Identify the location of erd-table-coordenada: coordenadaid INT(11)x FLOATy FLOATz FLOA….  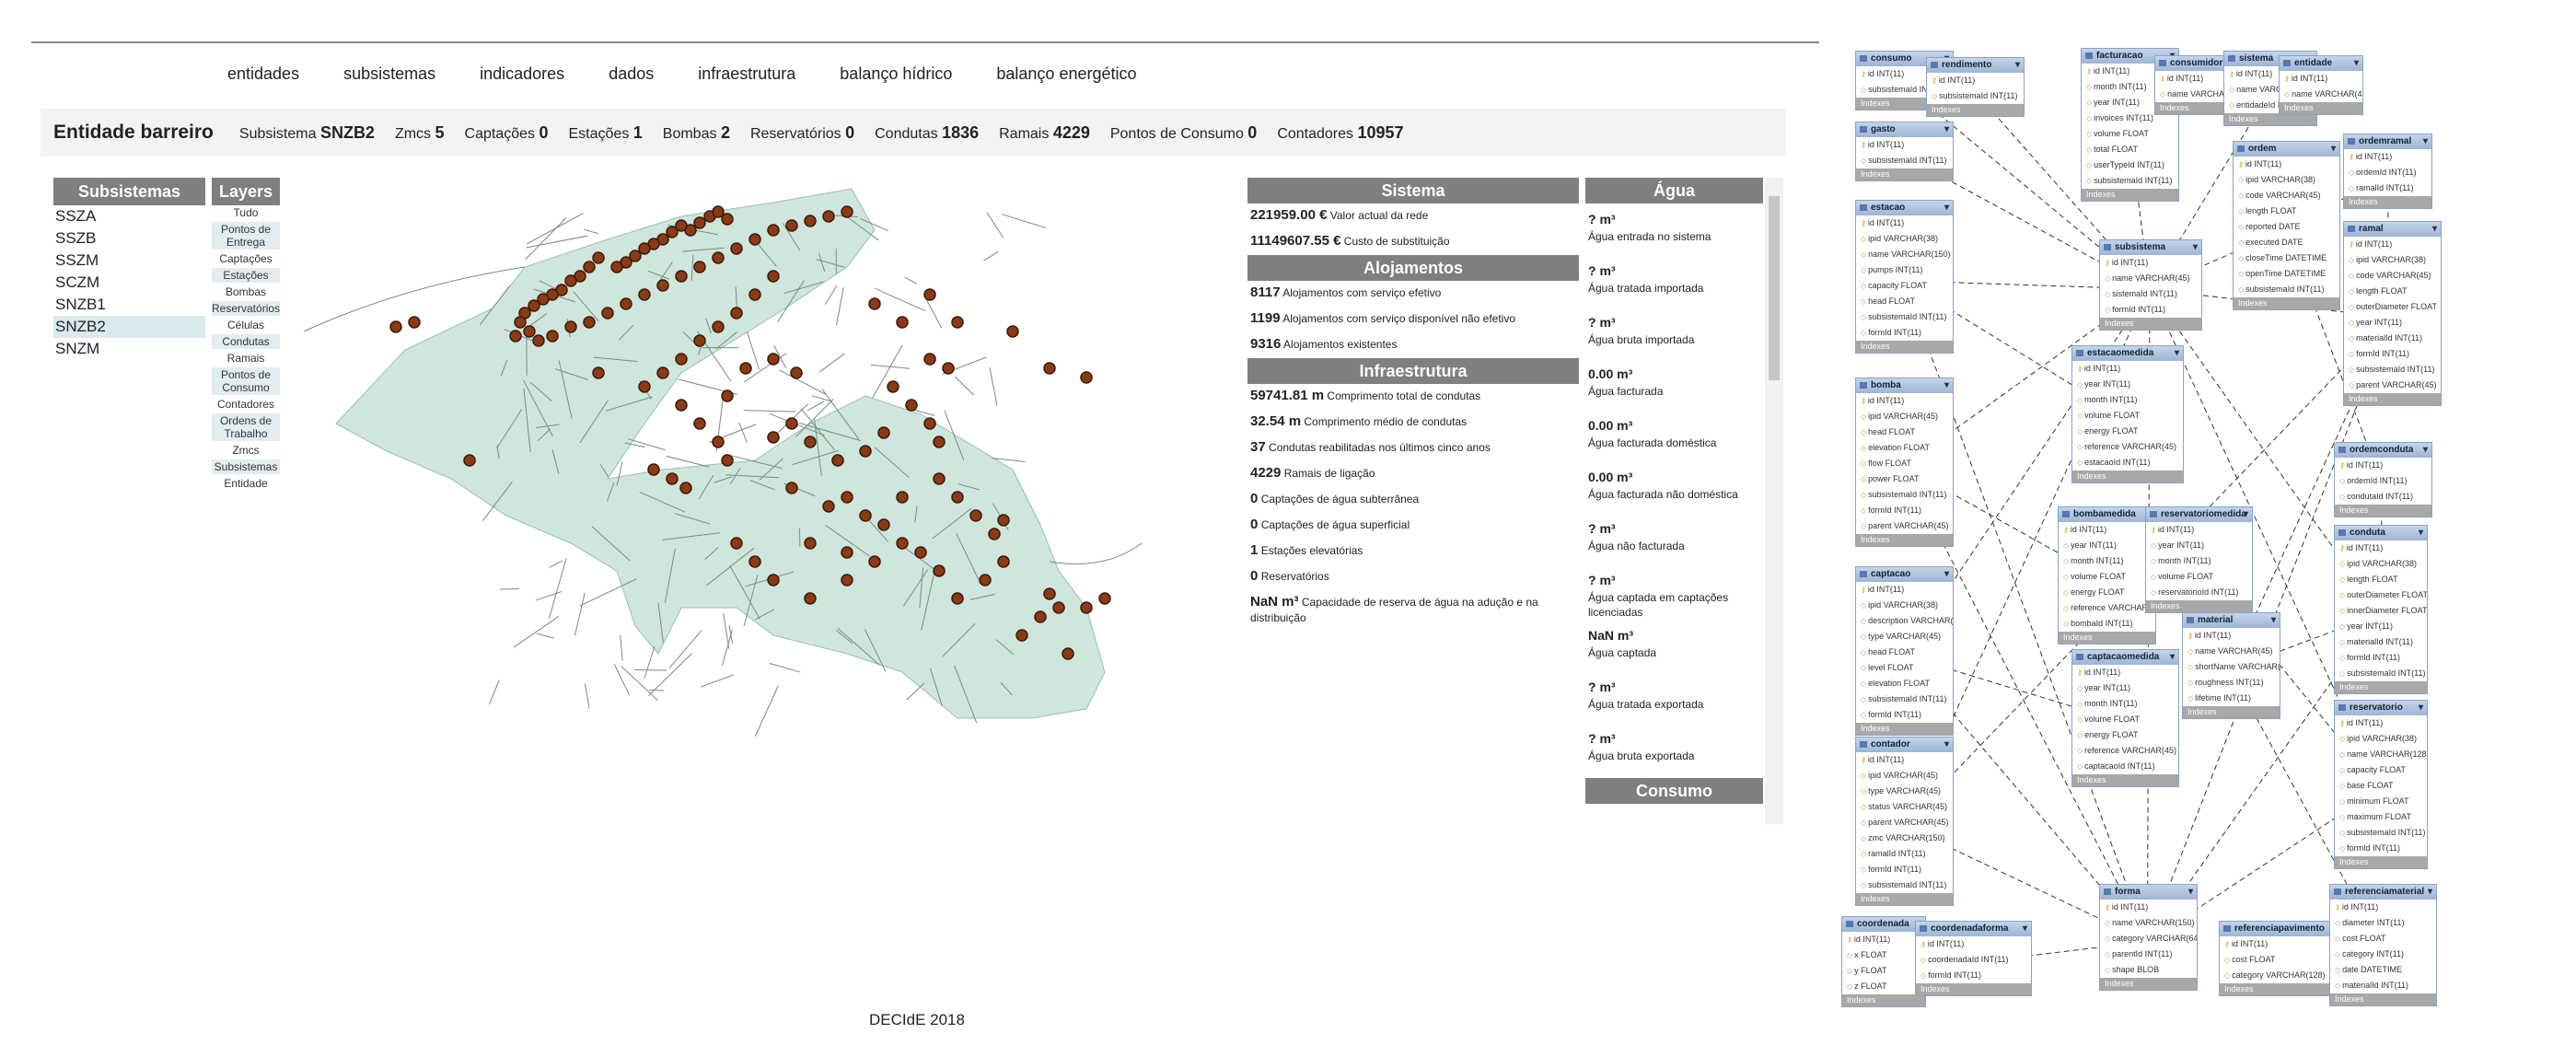
(1883, 961).